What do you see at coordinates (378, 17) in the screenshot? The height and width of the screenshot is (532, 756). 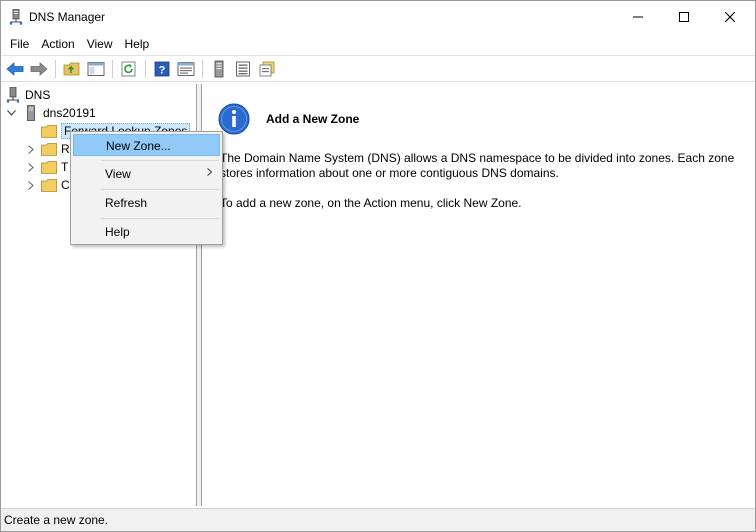 I see `title-bar: DNS Manager` at bounding box center [378, 17].